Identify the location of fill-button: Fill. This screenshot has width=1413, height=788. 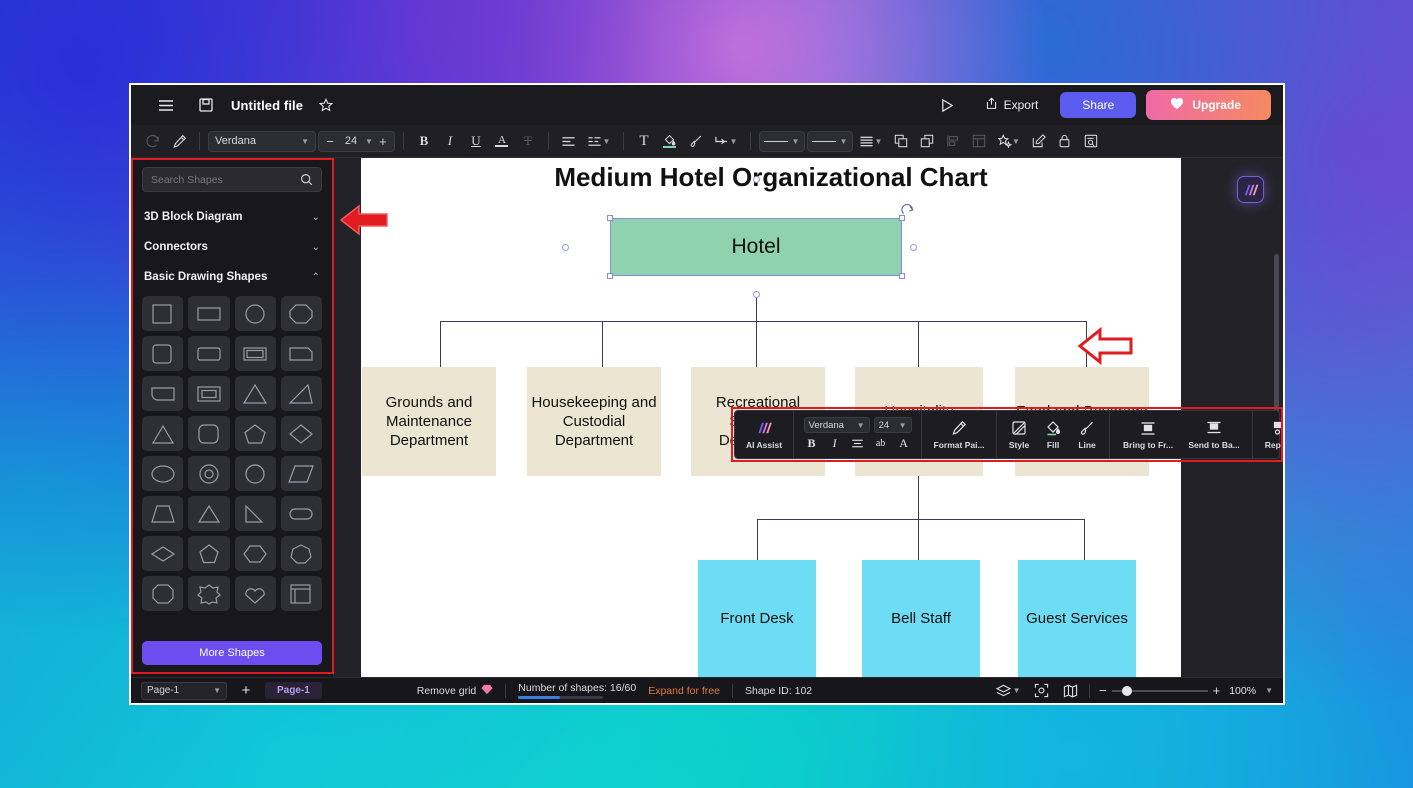
(1053, 435).